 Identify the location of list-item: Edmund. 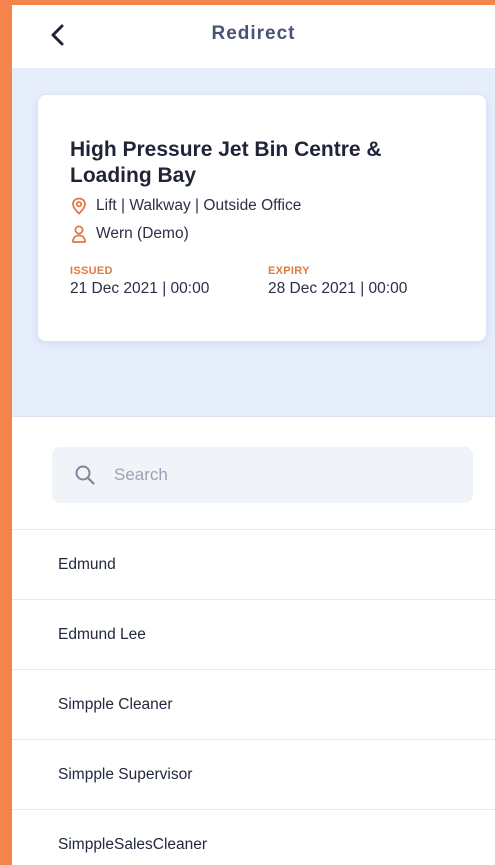
(253, 565).